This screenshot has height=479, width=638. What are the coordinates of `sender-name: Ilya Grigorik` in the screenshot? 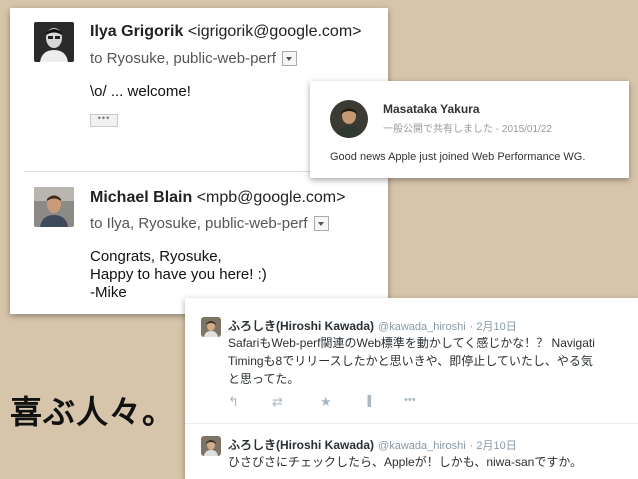 It's located at (137, 31).